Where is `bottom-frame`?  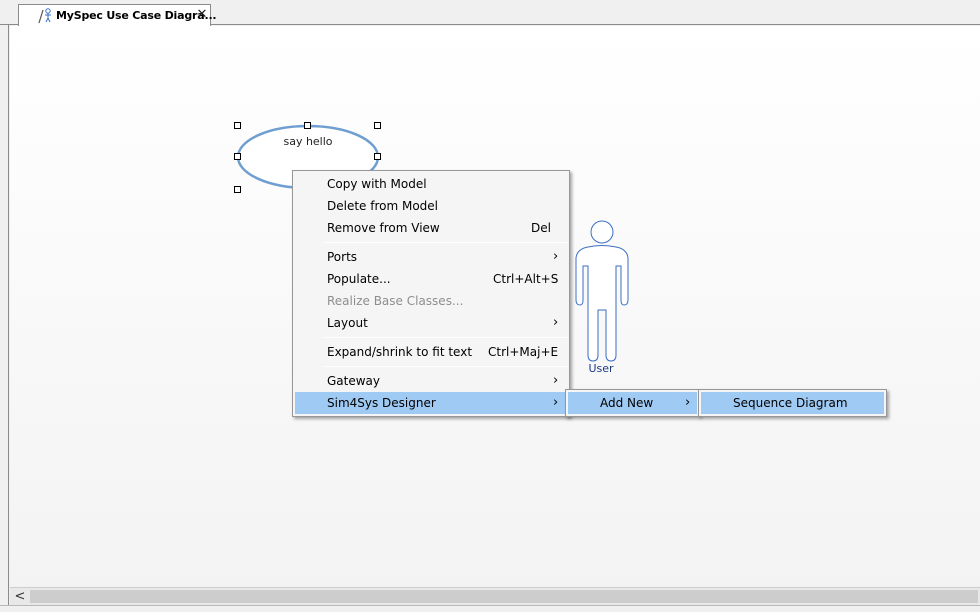 bottom-frame is located at coordinates (490, 608).